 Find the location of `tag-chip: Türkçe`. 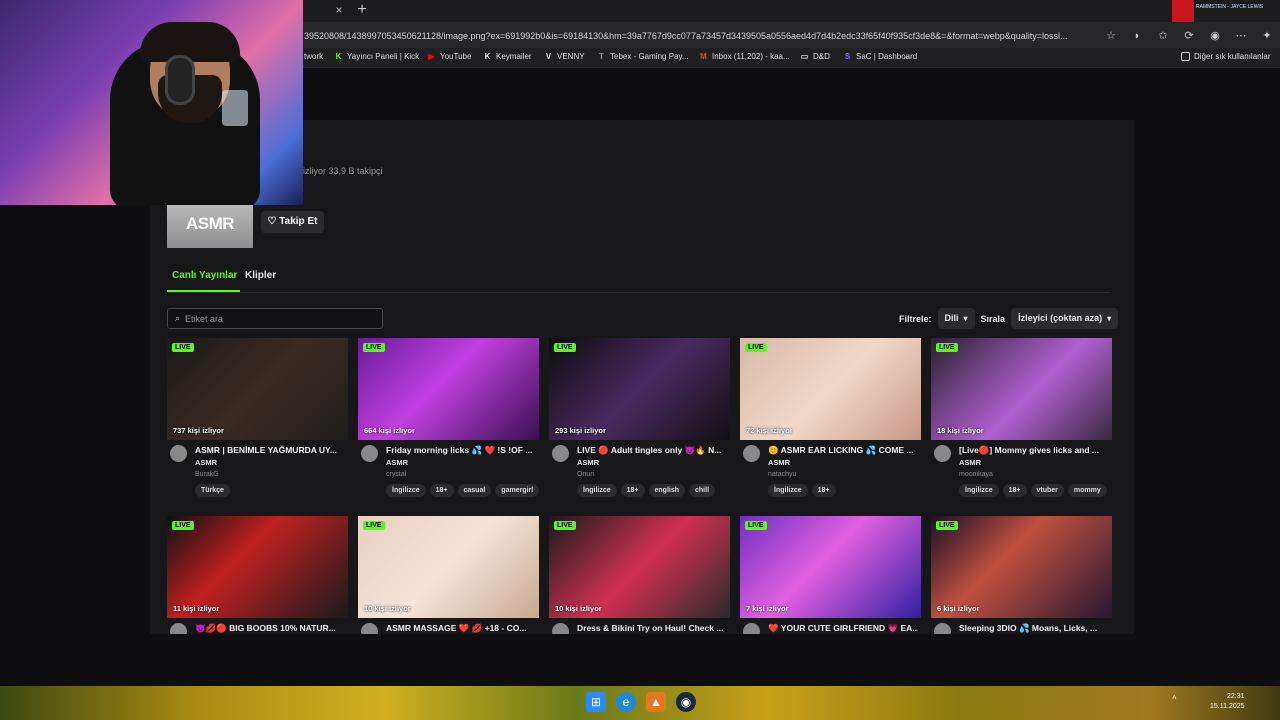

tag-chip: Türkçe is located at coordinates (212, 490).